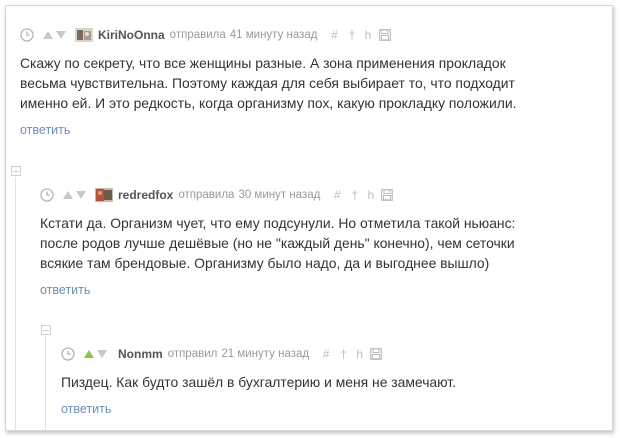  I want to click on comment-header: Nonmm отправил 21 минуту назад # † h, so click(331, 354).